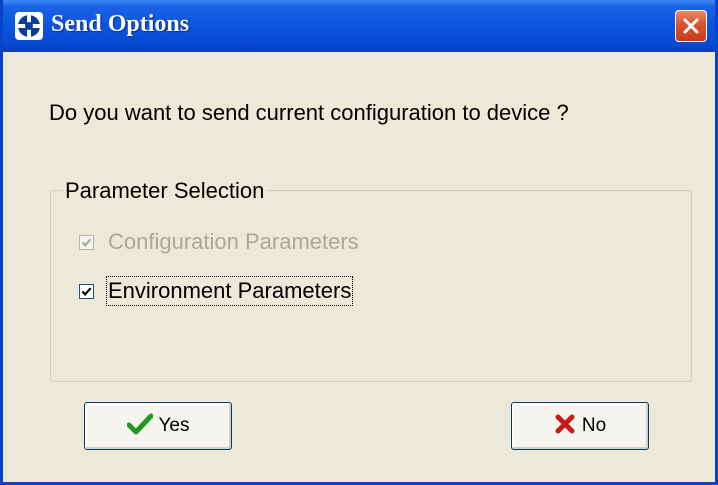 Image resolution: width=718 pixels, height=485 pixels. Describe the element at coordinates (580, 426) in the screenshot. I see `no-button: No` at that location.